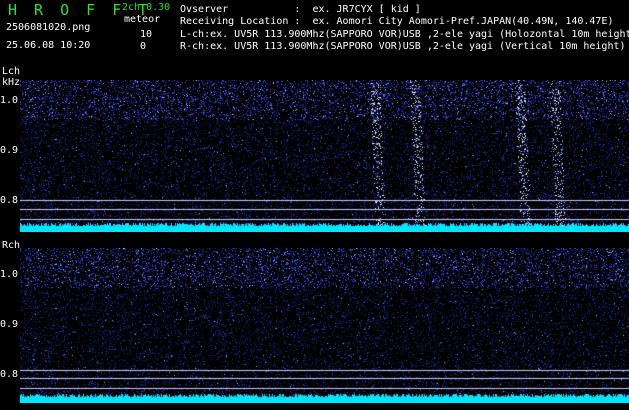  What do you see at coordinates (146, 34) in the screenshot?
I see `lch-meteor-count: 10` at bounding box center [146, 34].